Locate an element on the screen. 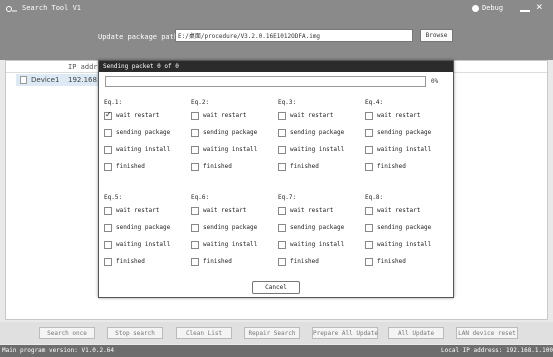 This screenshot has height=357, width=553. app-logo-icon is located at coordinates (11, 9).